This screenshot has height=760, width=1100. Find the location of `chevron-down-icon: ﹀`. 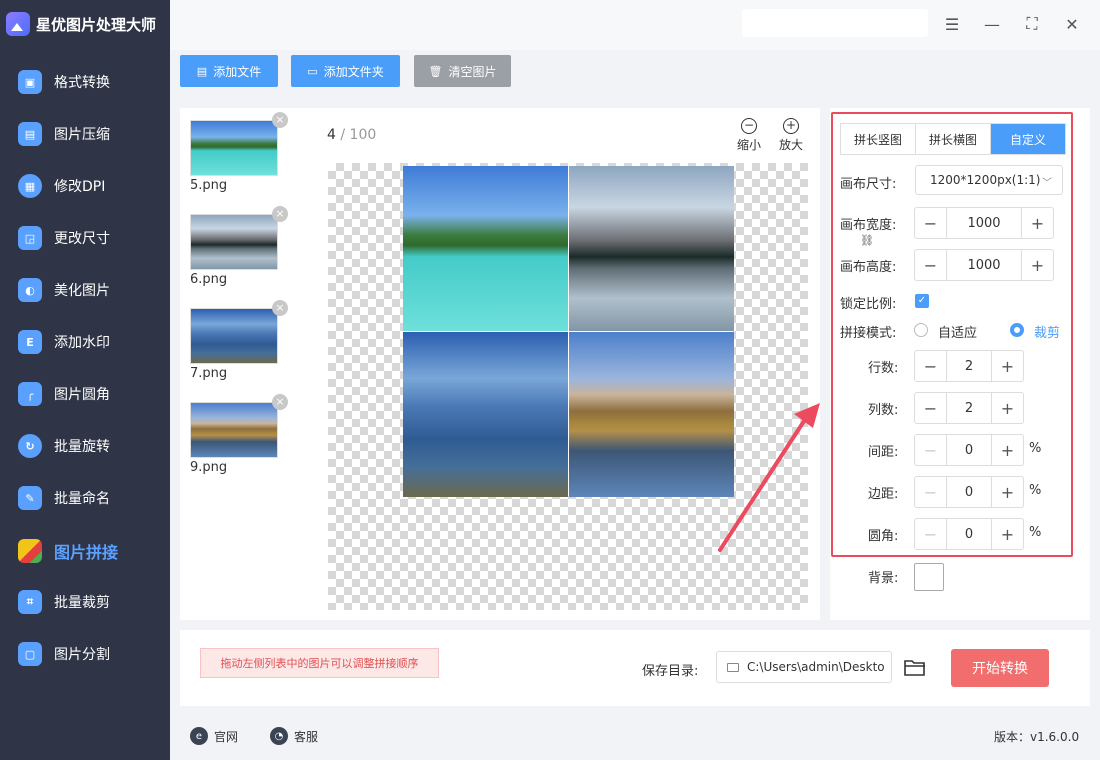

chevron-down-icon: ﹀ is located at coordinates (1047, 183).